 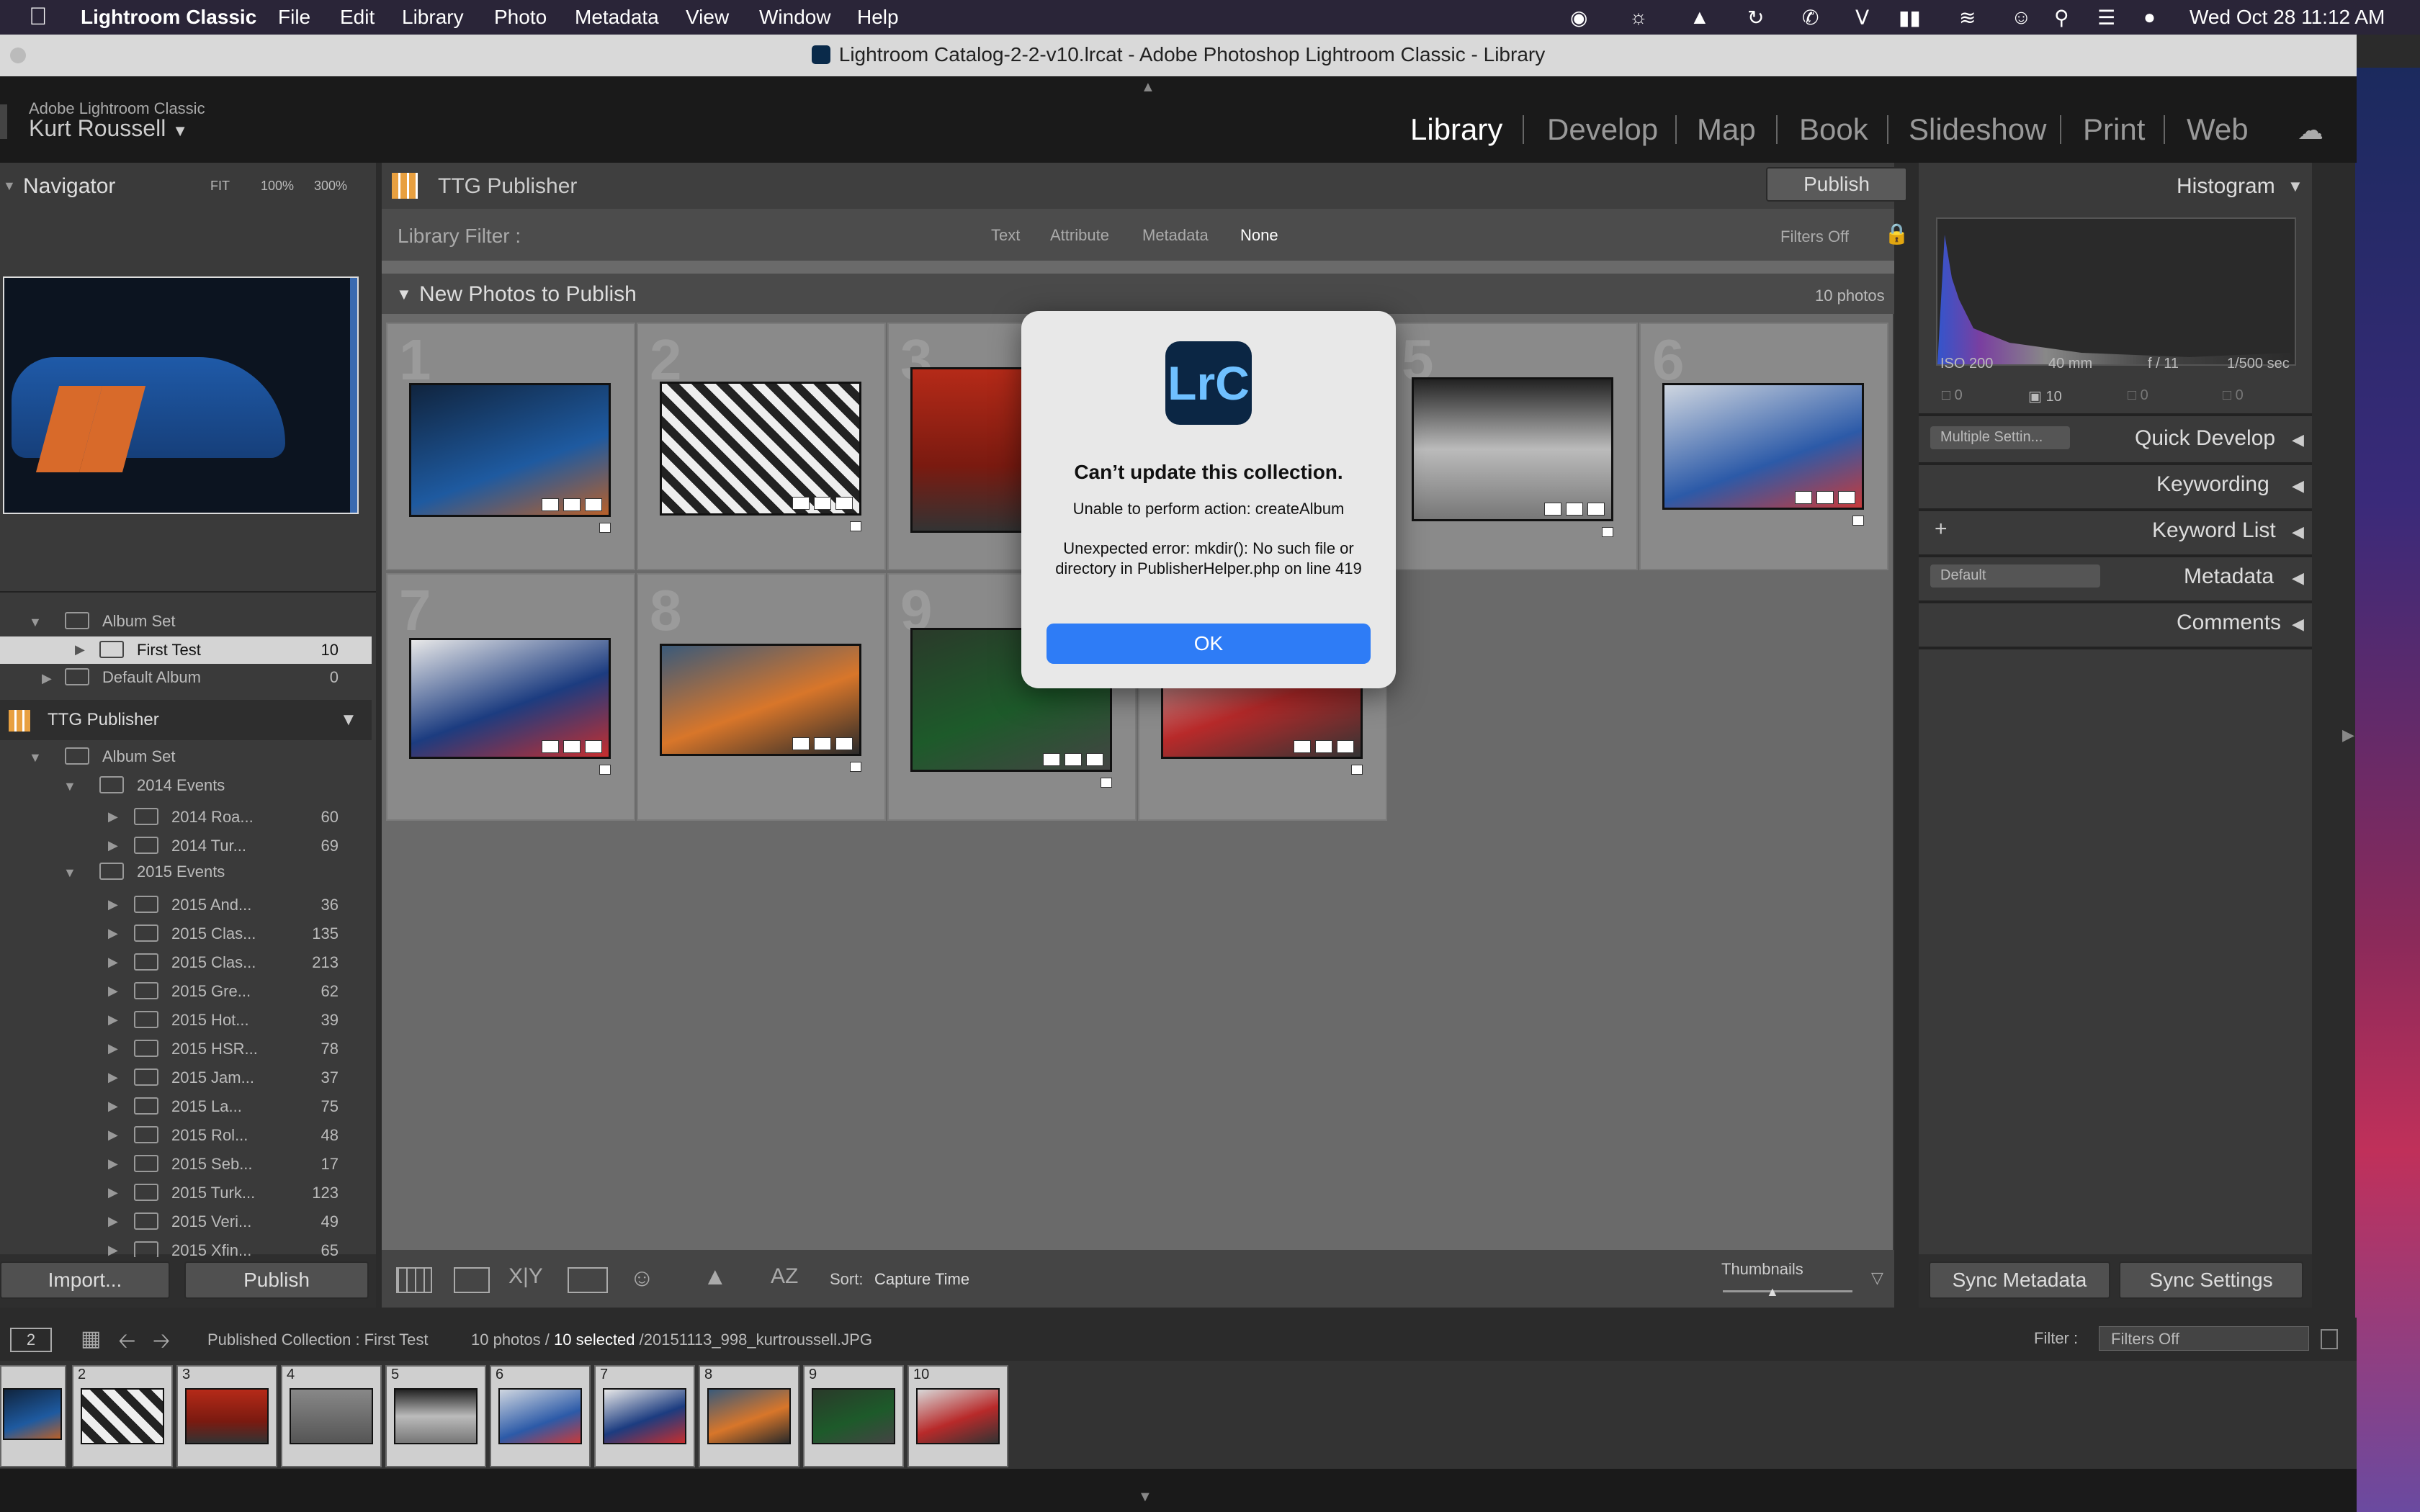 I want to click on grid-cell: 2, so click(x=761, y=446).